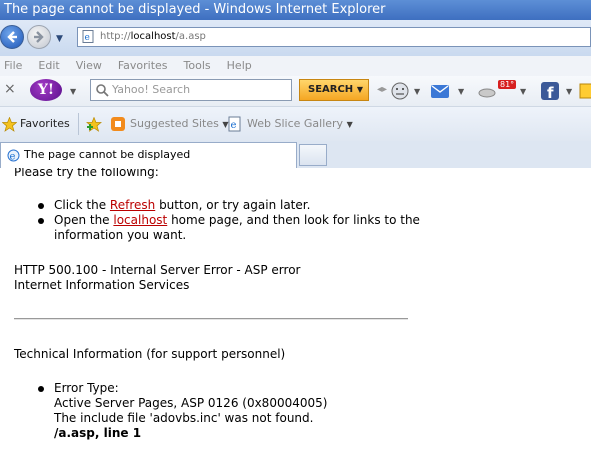  What do you see at coordinates (440, 91) in the screenshot?
I see `mail-icon` at bounding box center [440, 91].